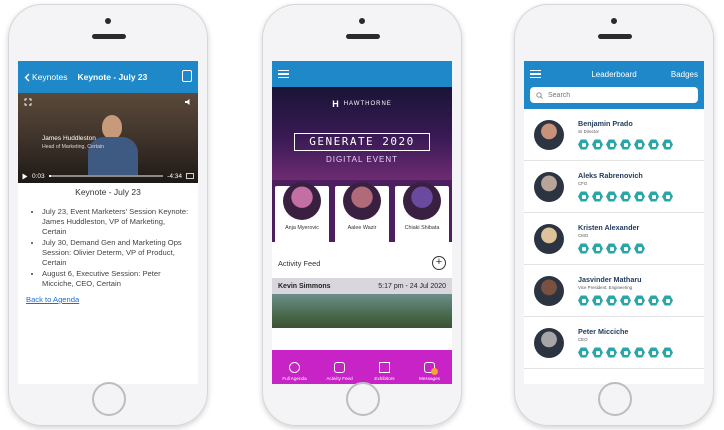  What do you see at coordinates (614, 187) in the screenshot?
I see `leaderboard-row: Aleks Rabrenovich CFO` at bounding box center [614, 187].